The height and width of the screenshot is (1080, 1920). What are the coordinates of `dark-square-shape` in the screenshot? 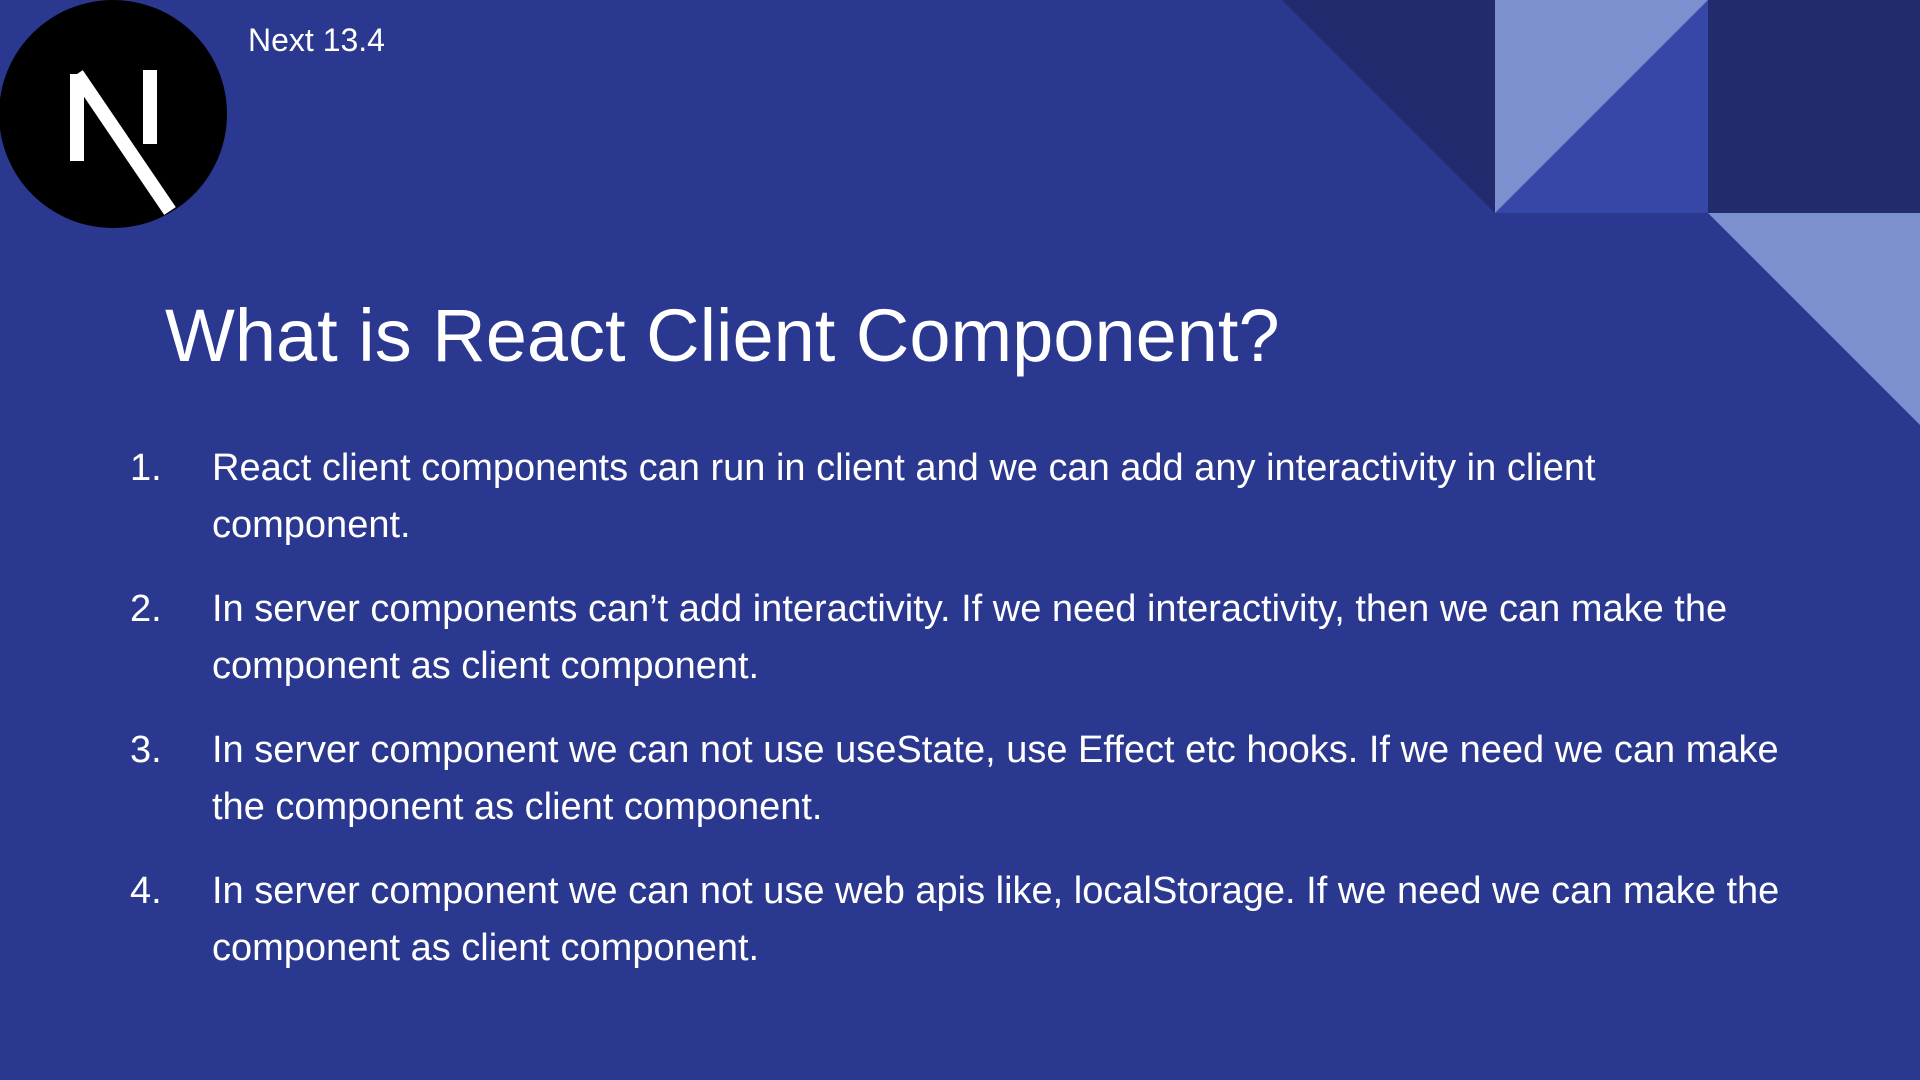 It's located at (1814, 106).